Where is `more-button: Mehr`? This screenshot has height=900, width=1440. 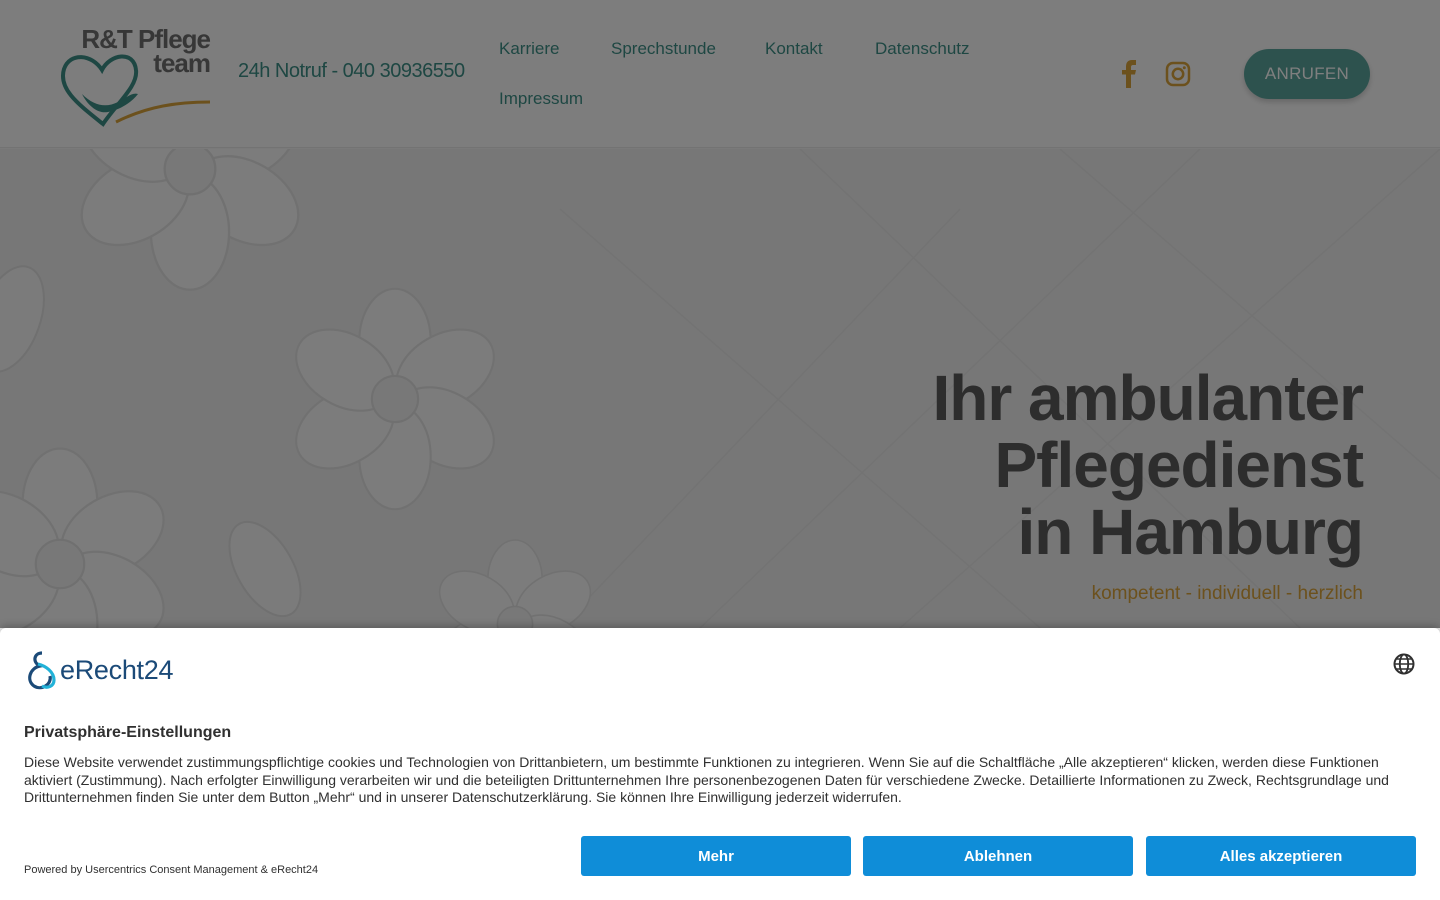
more-button: Mehr is located at coordinates (716, 856).